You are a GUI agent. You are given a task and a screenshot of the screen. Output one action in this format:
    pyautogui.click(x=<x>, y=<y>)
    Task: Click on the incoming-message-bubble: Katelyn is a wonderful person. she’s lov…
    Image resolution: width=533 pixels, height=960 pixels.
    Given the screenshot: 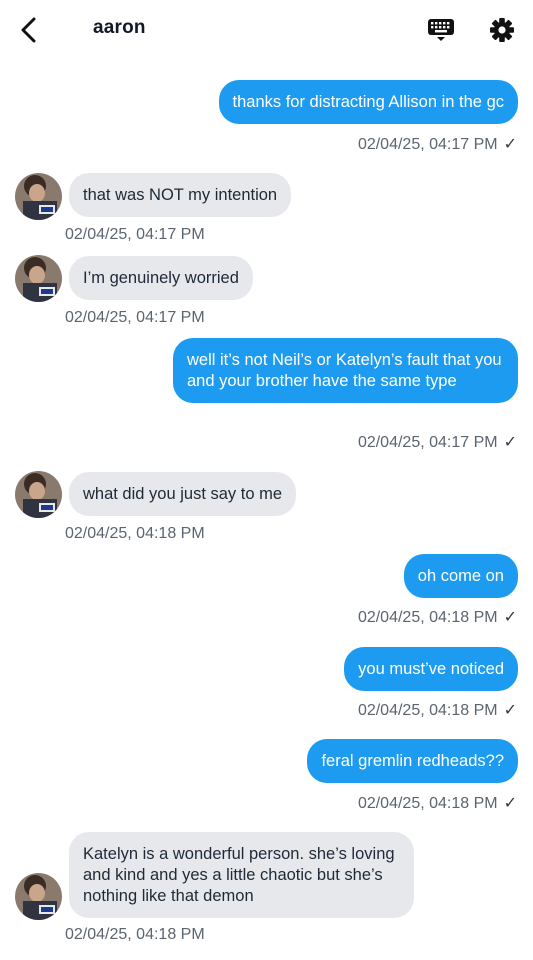 What is the action you would take?
    pyautogui.click(x=241, y=875)
    